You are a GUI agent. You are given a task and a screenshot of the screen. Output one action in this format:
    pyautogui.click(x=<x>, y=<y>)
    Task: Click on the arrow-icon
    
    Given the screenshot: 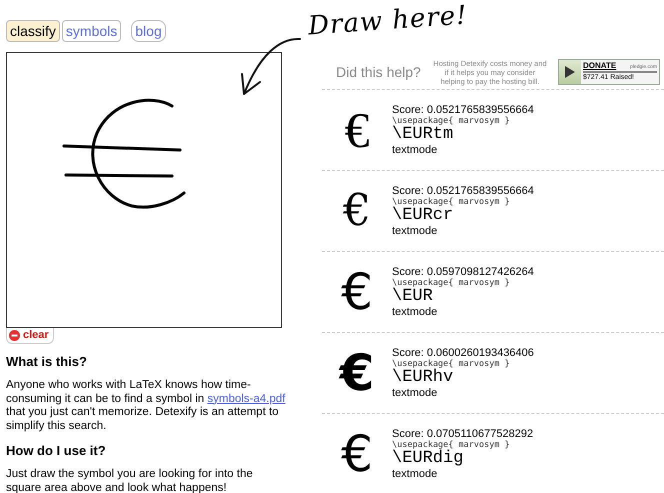 What is the action you would take?
    pyautogui.click(x=271, y=67)
    